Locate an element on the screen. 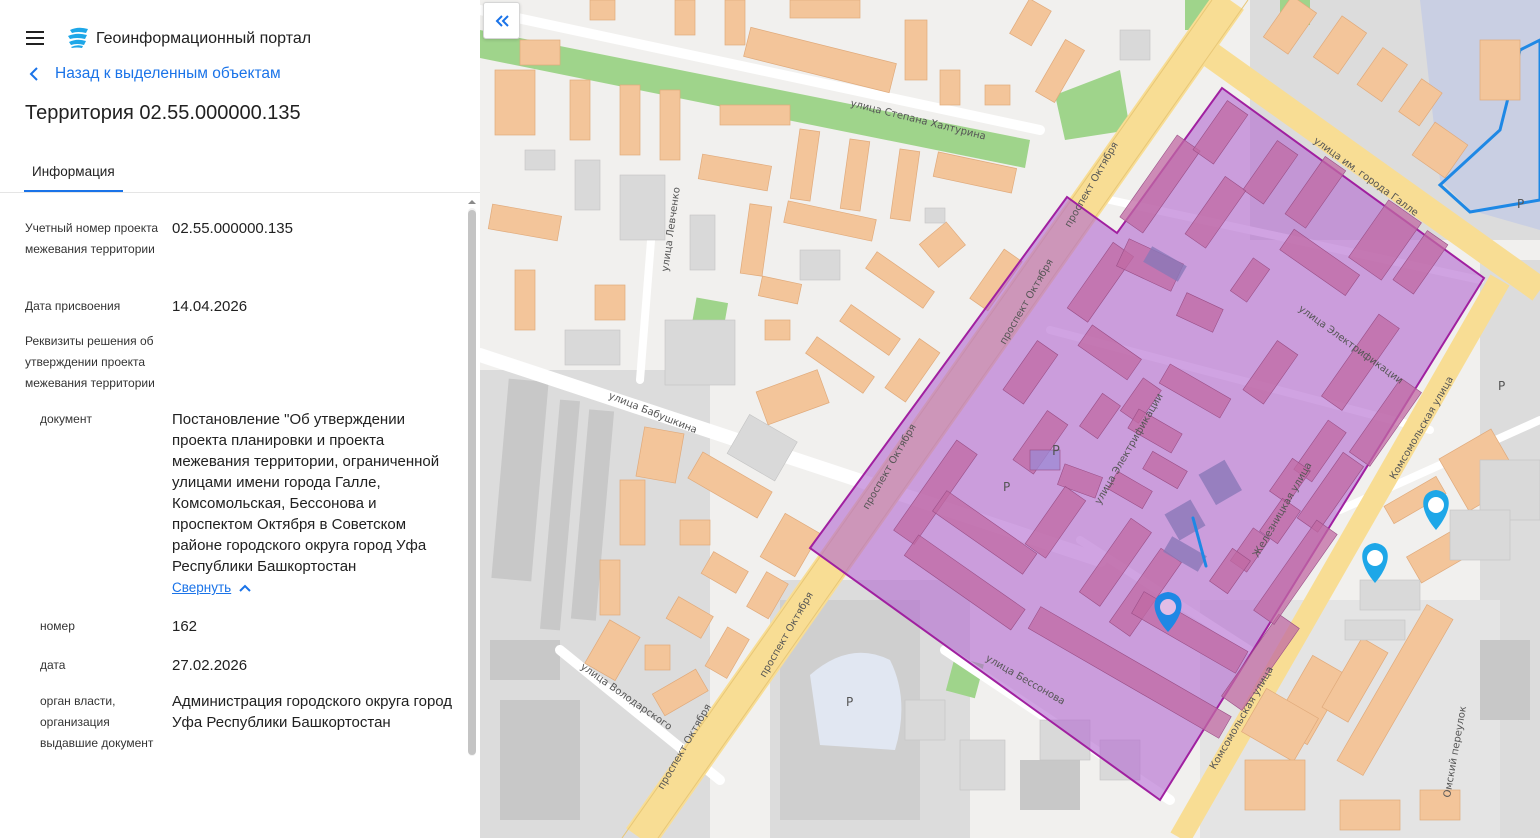 Image resolution: width=1540 pixels, height=838 pixels. tab-information: Информация is located at coordinates (73, 172).